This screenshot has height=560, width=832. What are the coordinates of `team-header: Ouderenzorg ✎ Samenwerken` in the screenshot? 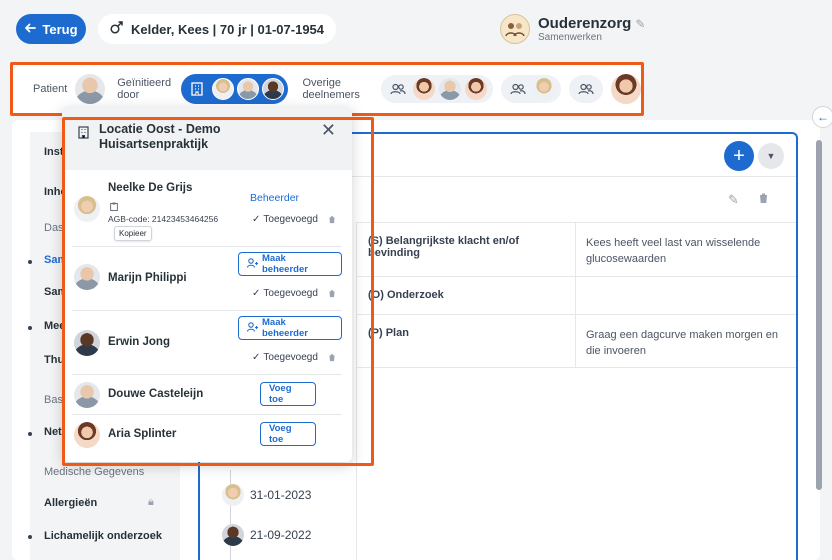 It's located at (572, 29).